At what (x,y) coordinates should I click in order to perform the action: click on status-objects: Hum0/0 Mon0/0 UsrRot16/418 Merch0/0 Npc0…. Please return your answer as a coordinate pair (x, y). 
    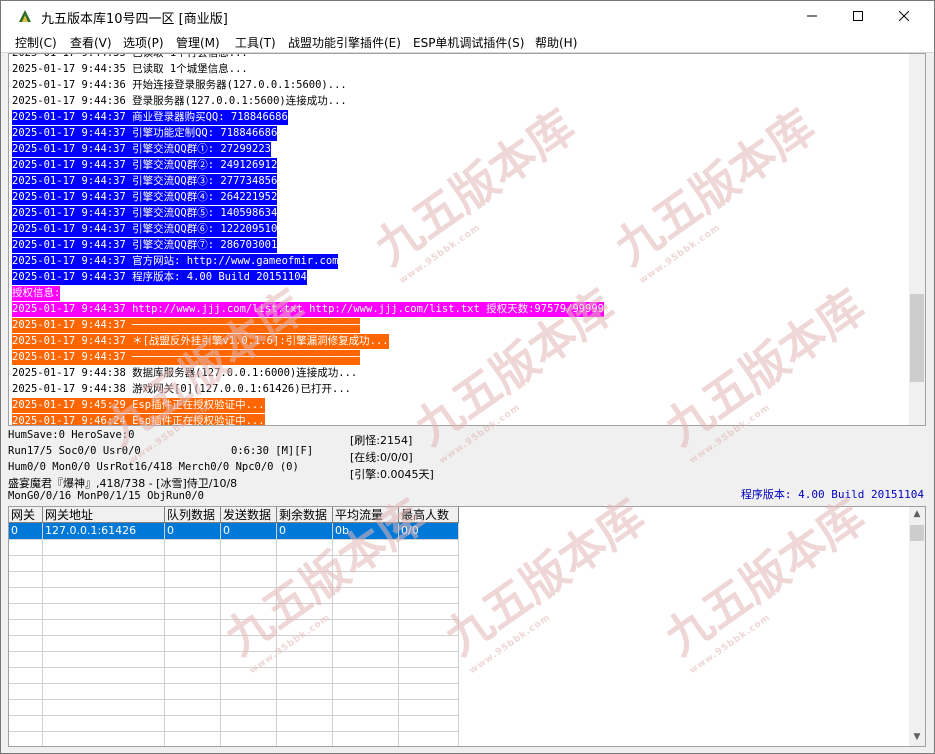
    Looking at the image, I should click on (153, 467).